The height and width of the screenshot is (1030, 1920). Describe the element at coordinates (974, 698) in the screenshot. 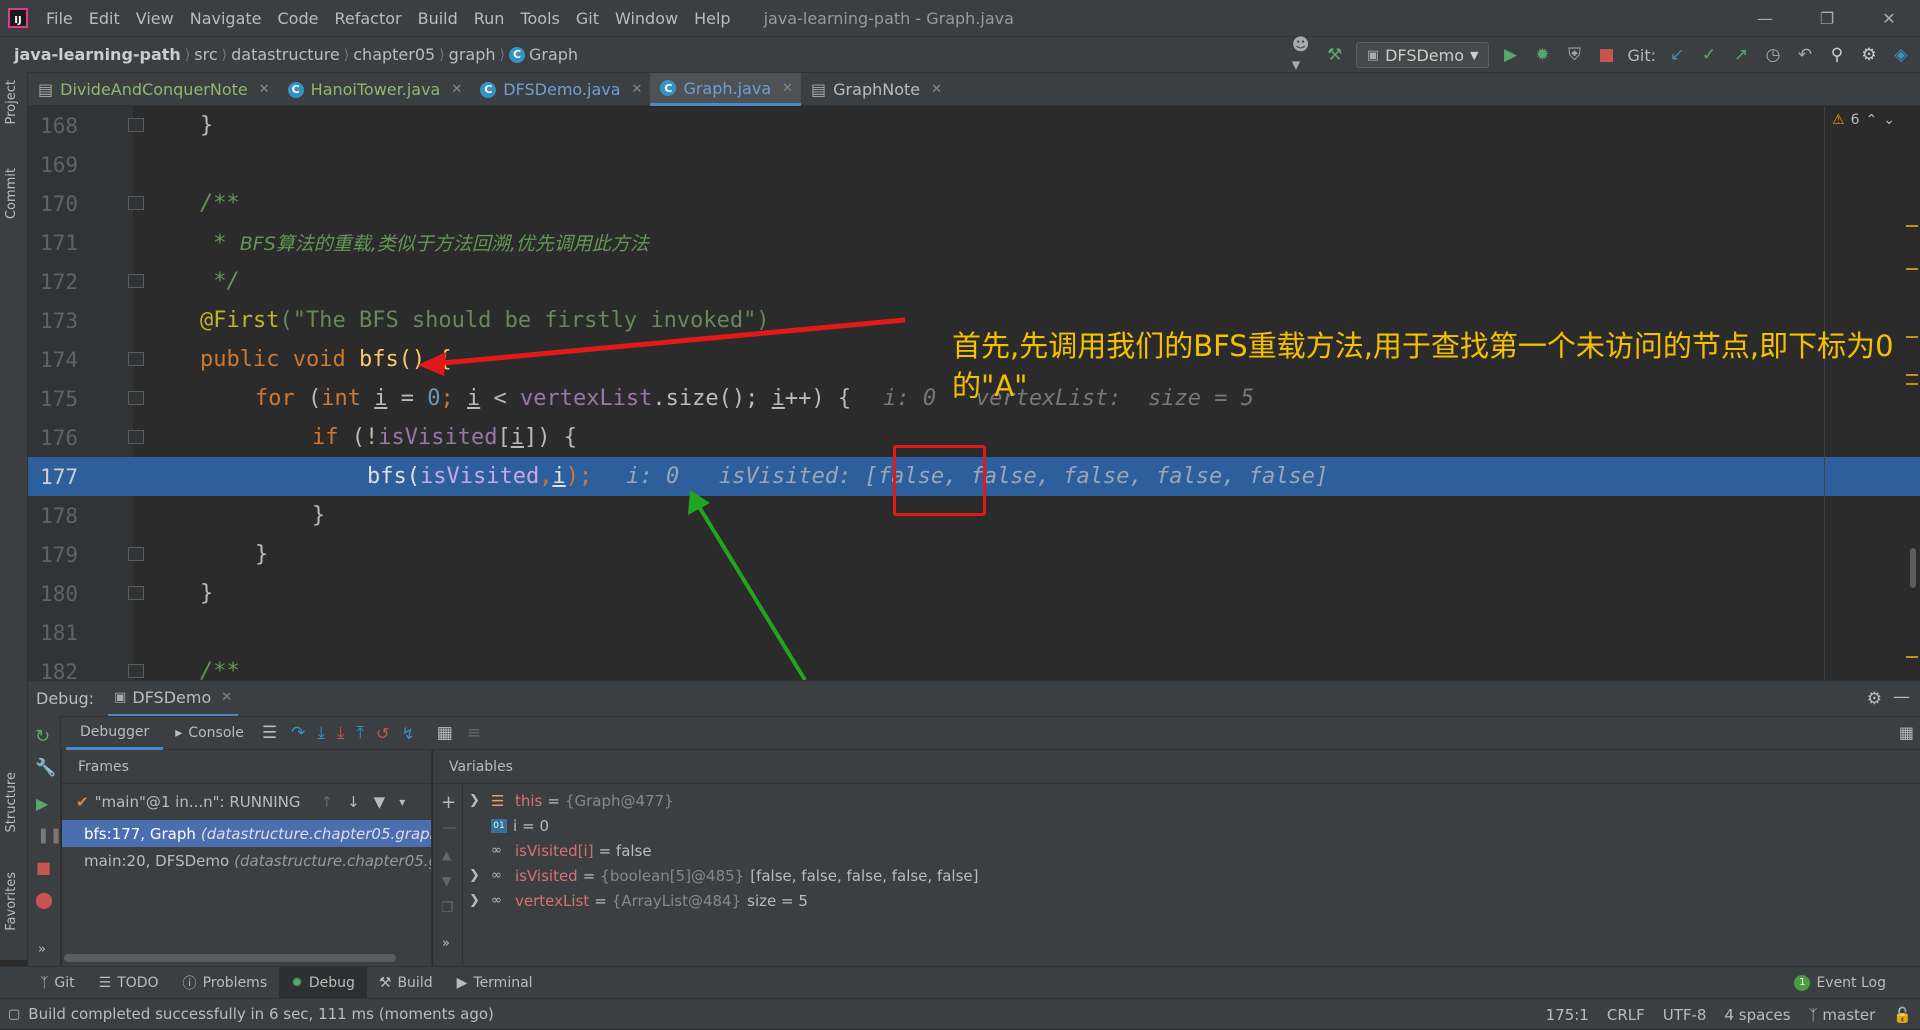

I see `debug-tool-window-header: Debug: ▣ DFSDemo ✕ ⚙ —` at that location.